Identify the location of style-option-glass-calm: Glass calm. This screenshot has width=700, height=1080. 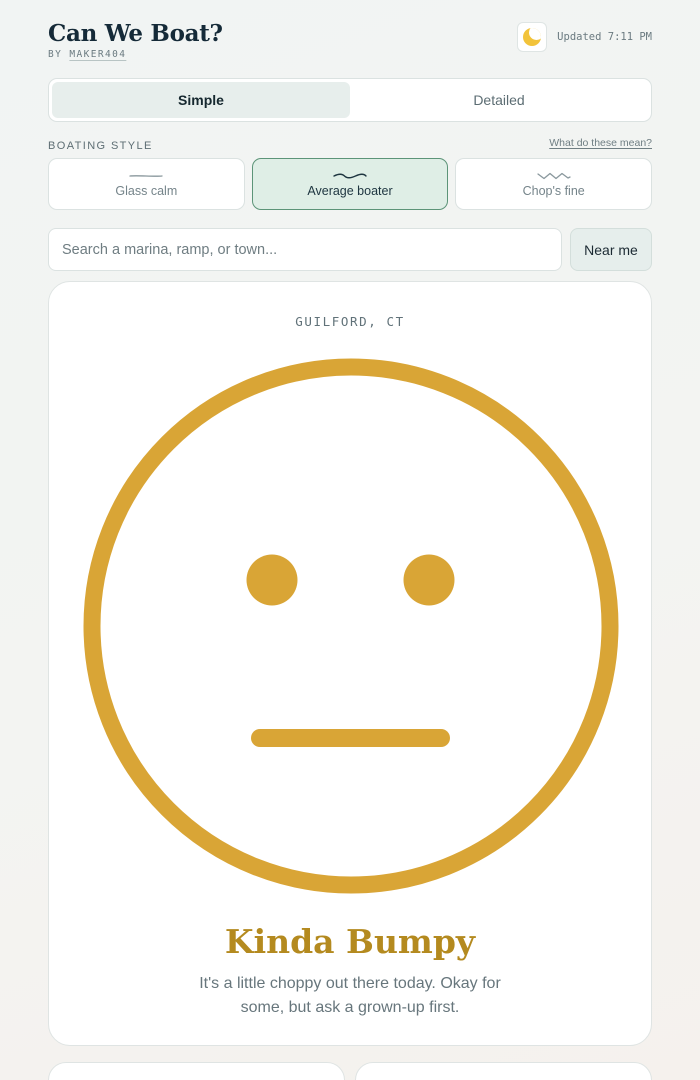
(146, 184).